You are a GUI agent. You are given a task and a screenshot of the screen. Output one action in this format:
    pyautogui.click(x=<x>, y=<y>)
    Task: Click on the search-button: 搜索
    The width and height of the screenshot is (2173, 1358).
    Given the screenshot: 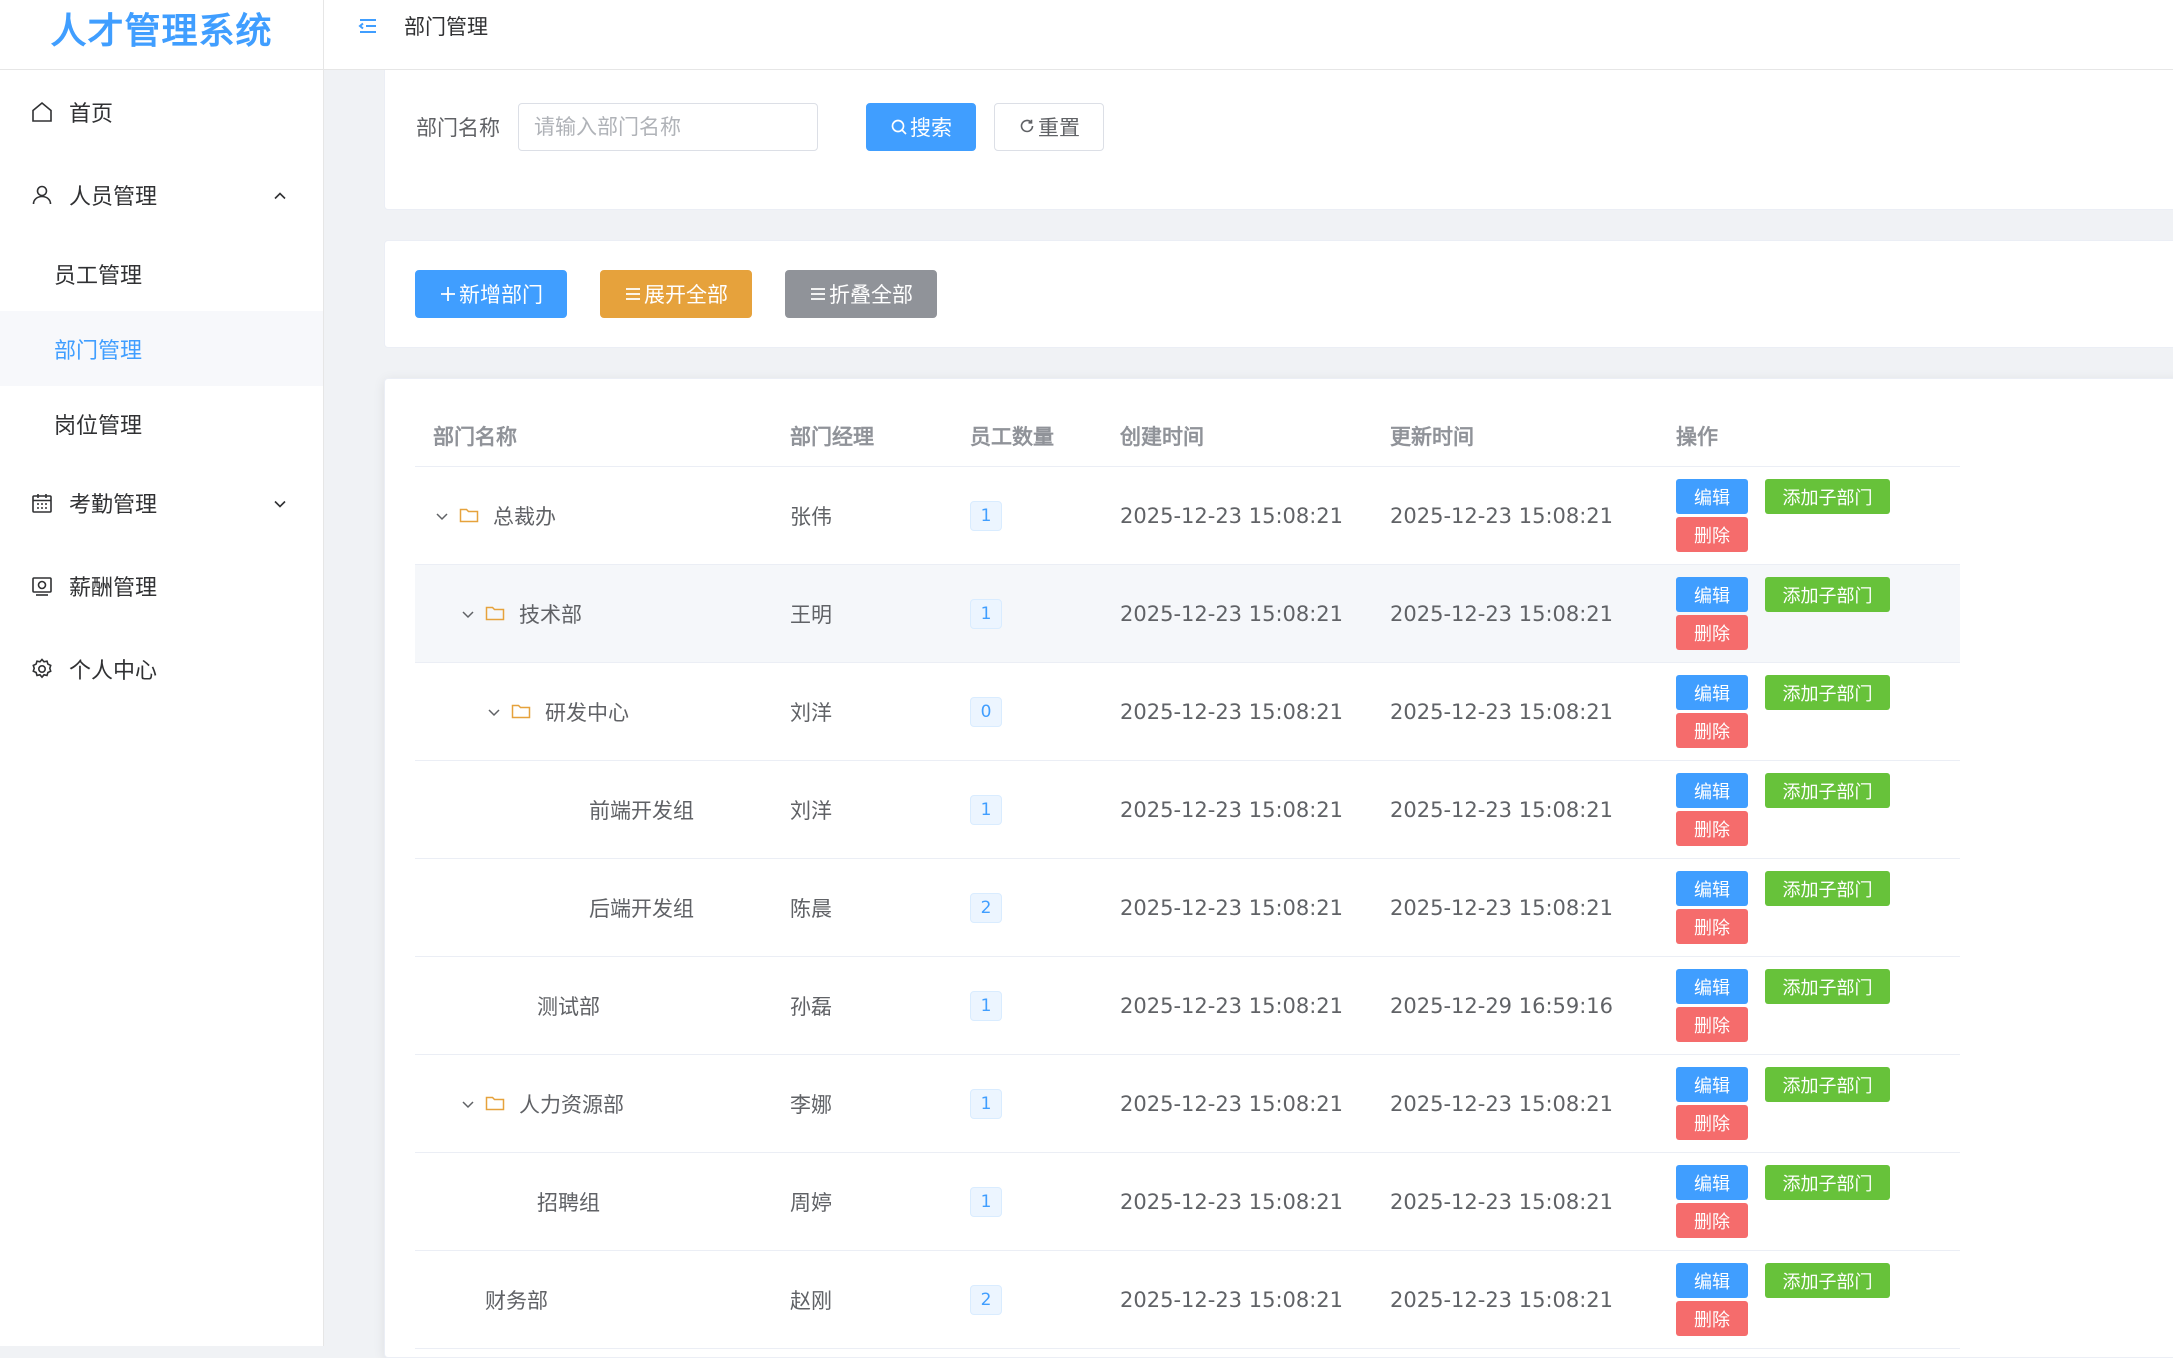 What is the action you would take?
    pyautogui.click(x=921, y=127)
    